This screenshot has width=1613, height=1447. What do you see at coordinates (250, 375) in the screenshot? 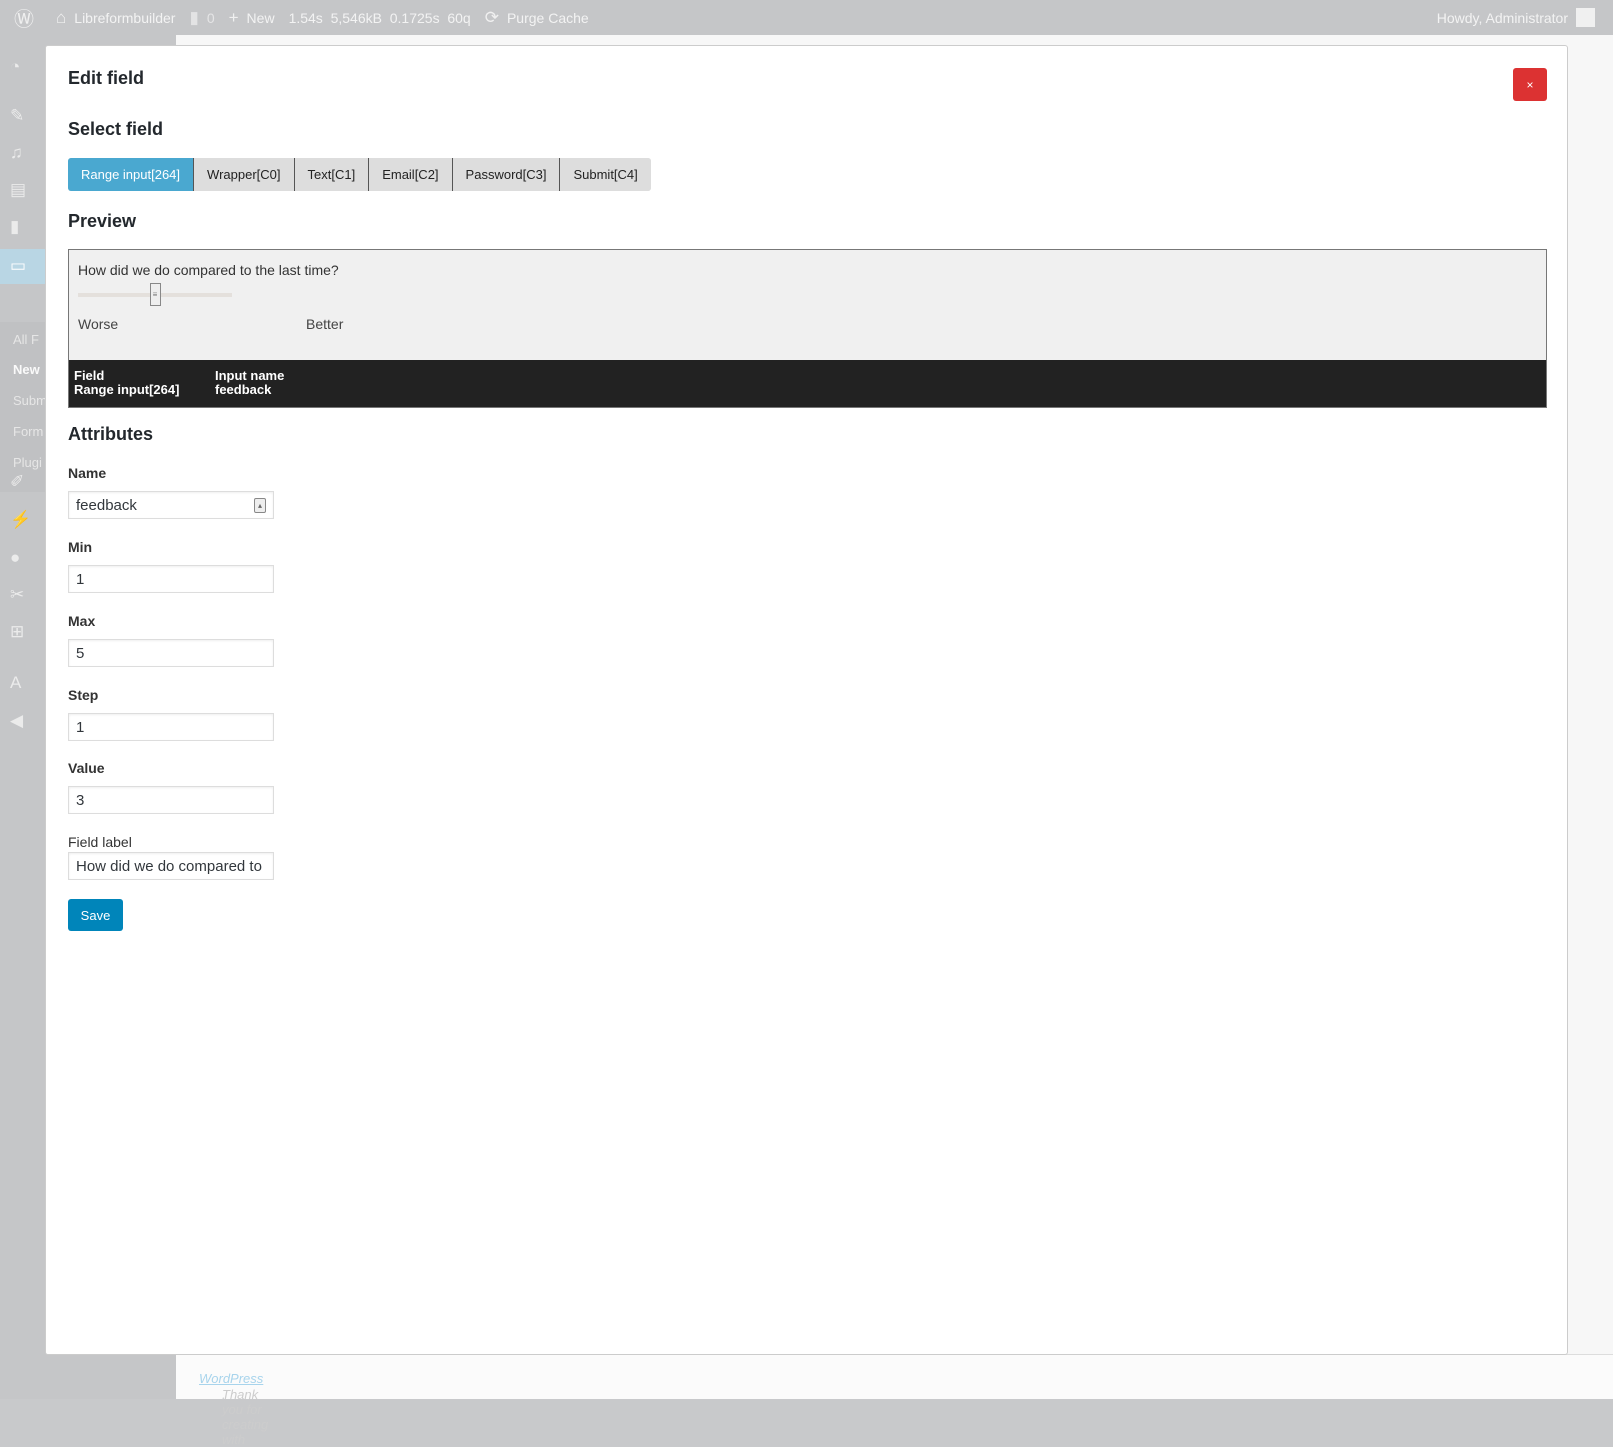
I see `input-name-label: Input name` at bounding box center [250, 375].